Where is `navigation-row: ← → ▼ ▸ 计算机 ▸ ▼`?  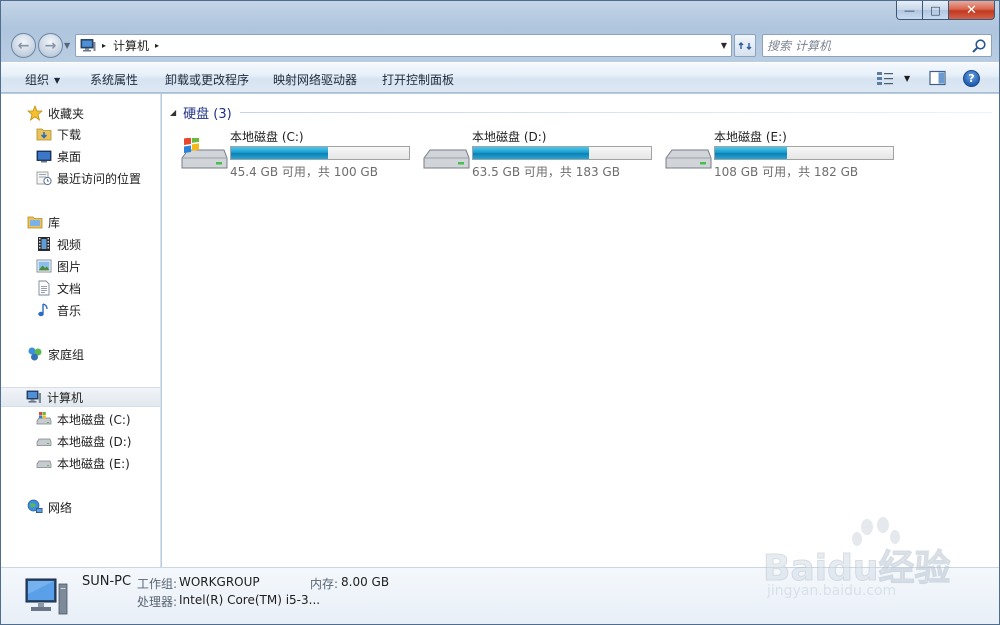 navigation-row: ← → ▼ ▸ 计算机 ▸ ▼ is located at coordinates (500, 45).